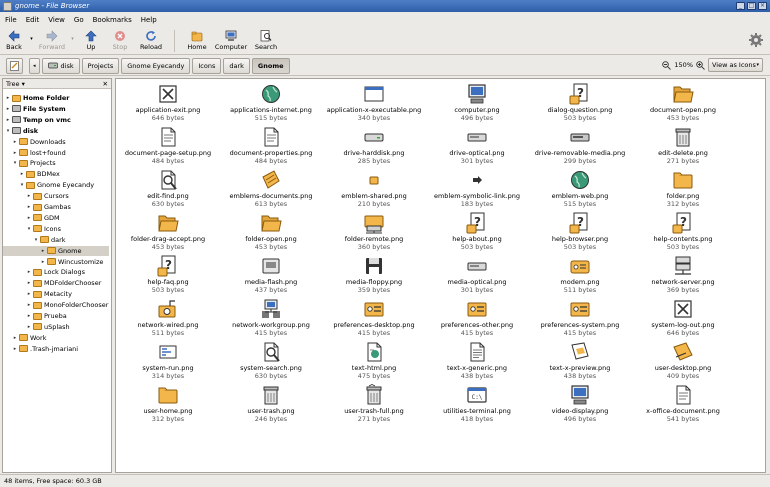  I want to click on sidebar-item-work: ▸ Work, so click(29, 338).